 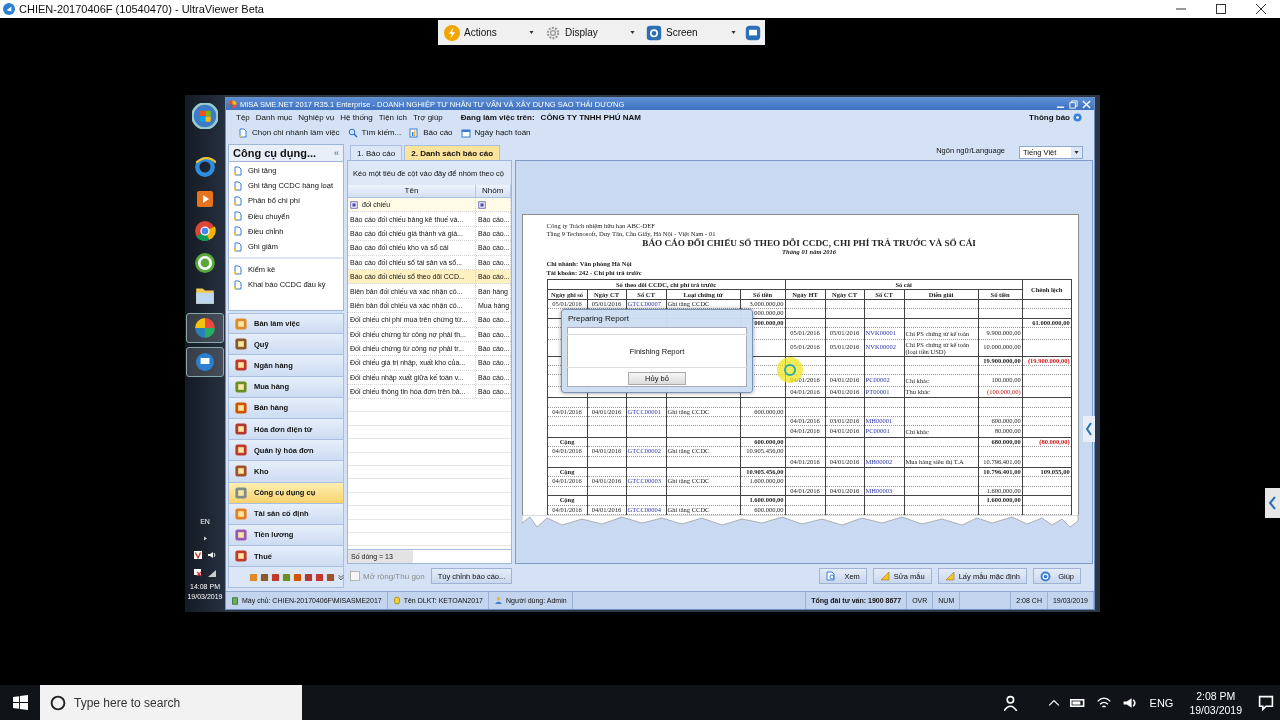 I want to click on toolbar-button: Báo cáo, so click(x=431, y=132).